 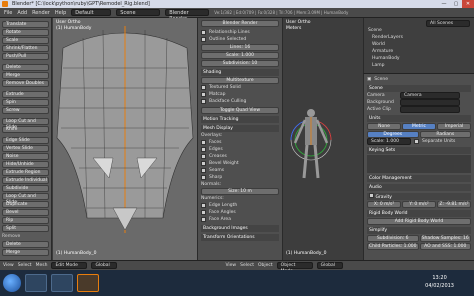 I want to click on gravity-y-field: Y: 0 m/s², so click(x=419, y=204).